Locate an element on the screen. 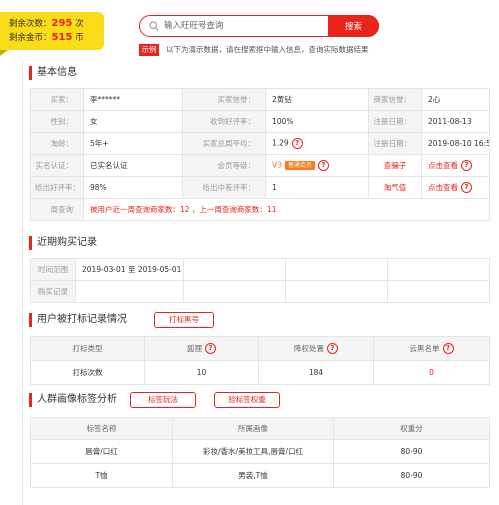 This screenshot has width=499, height=505. field-value: 2心 is located at coordinates (455, 99).